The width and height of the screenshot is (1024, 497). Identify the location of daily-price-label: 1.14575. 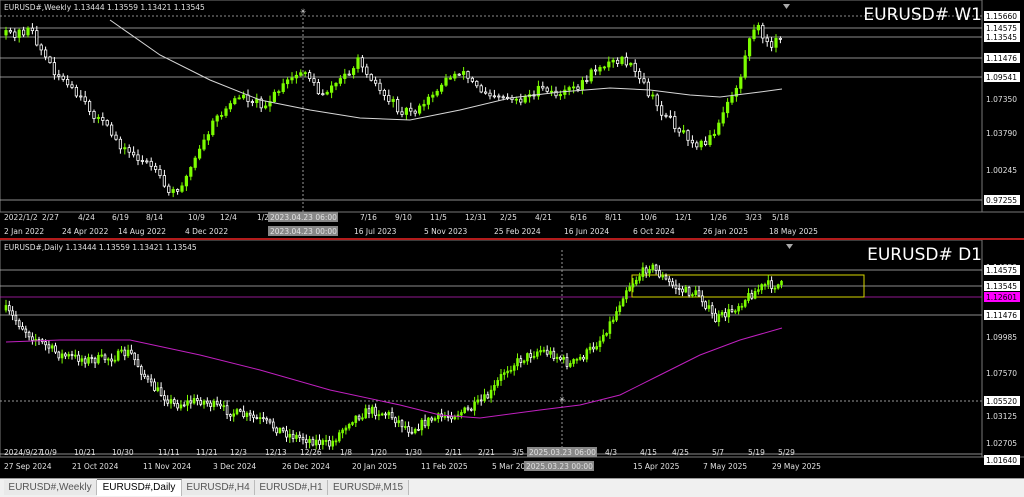
(1001, 270).